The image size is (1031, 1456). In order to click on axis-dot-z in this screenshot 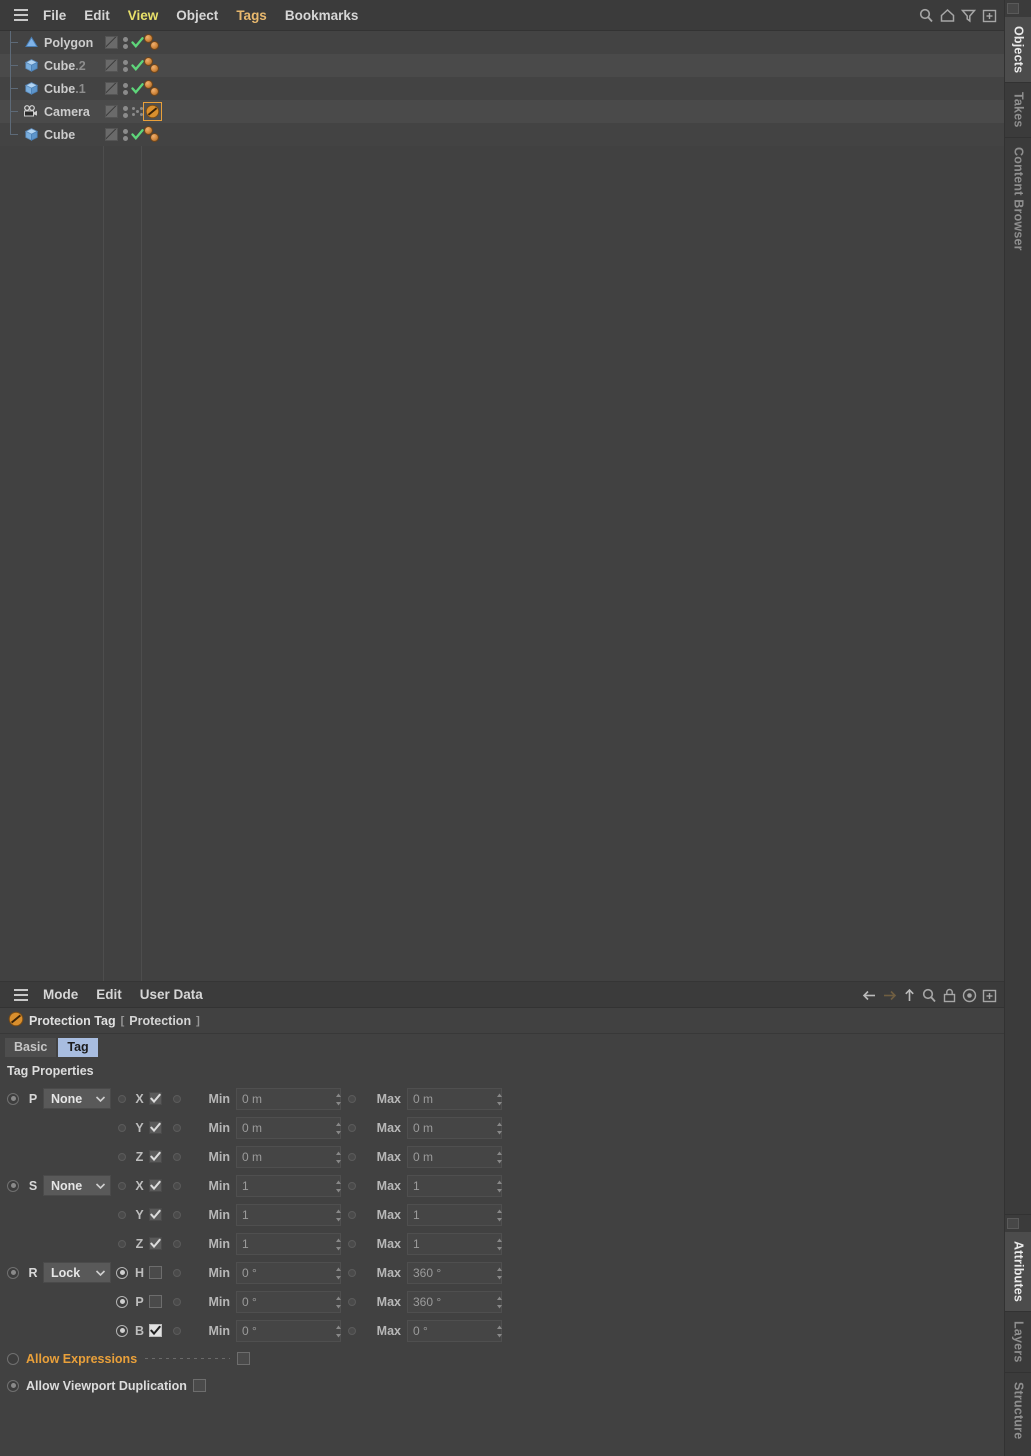, I will do `click(122, 1243)`.